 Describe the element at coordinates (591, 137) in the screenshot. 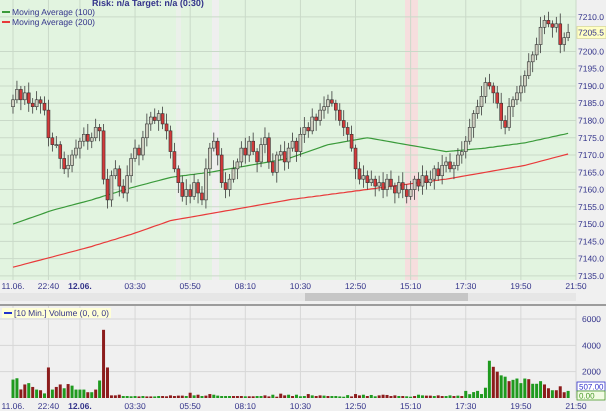

I see `axis-label: 7175.0` at that location.